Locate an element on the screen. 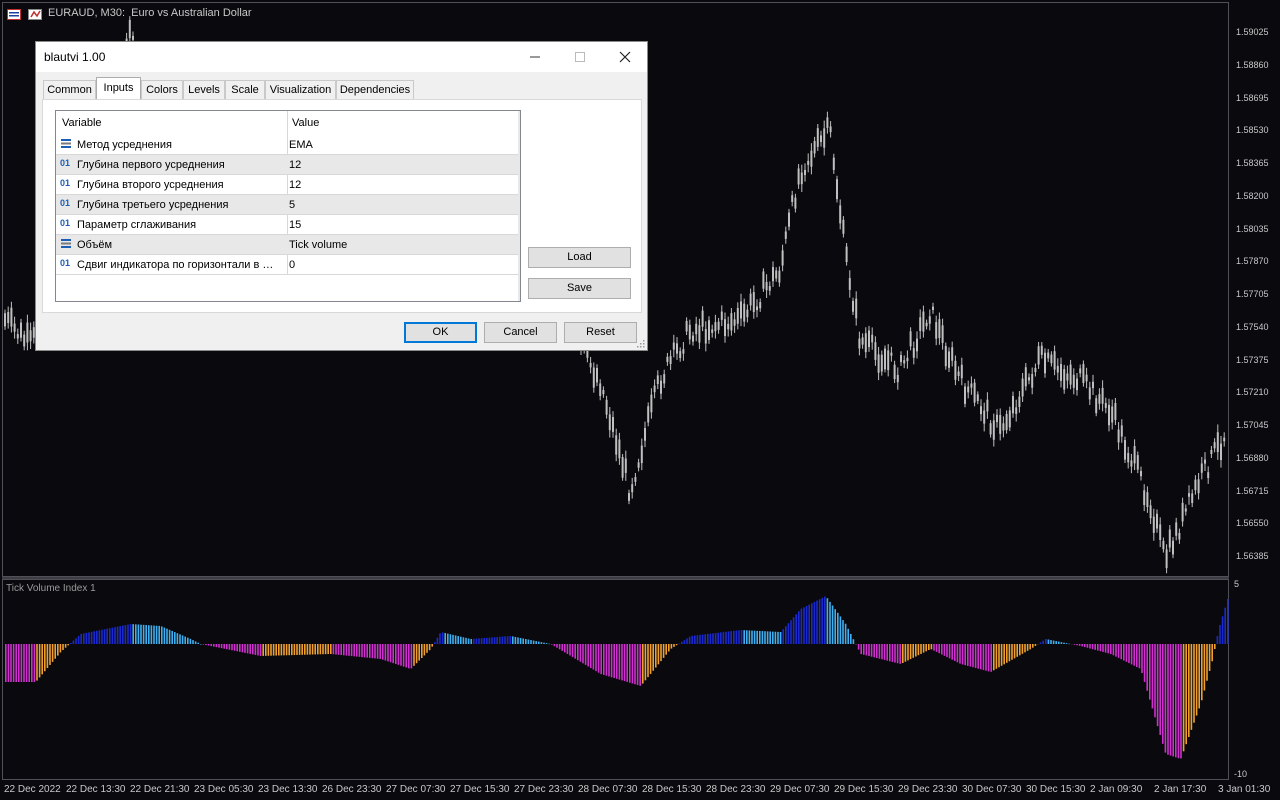  column-value: Value is located at coordinates (305, 123).